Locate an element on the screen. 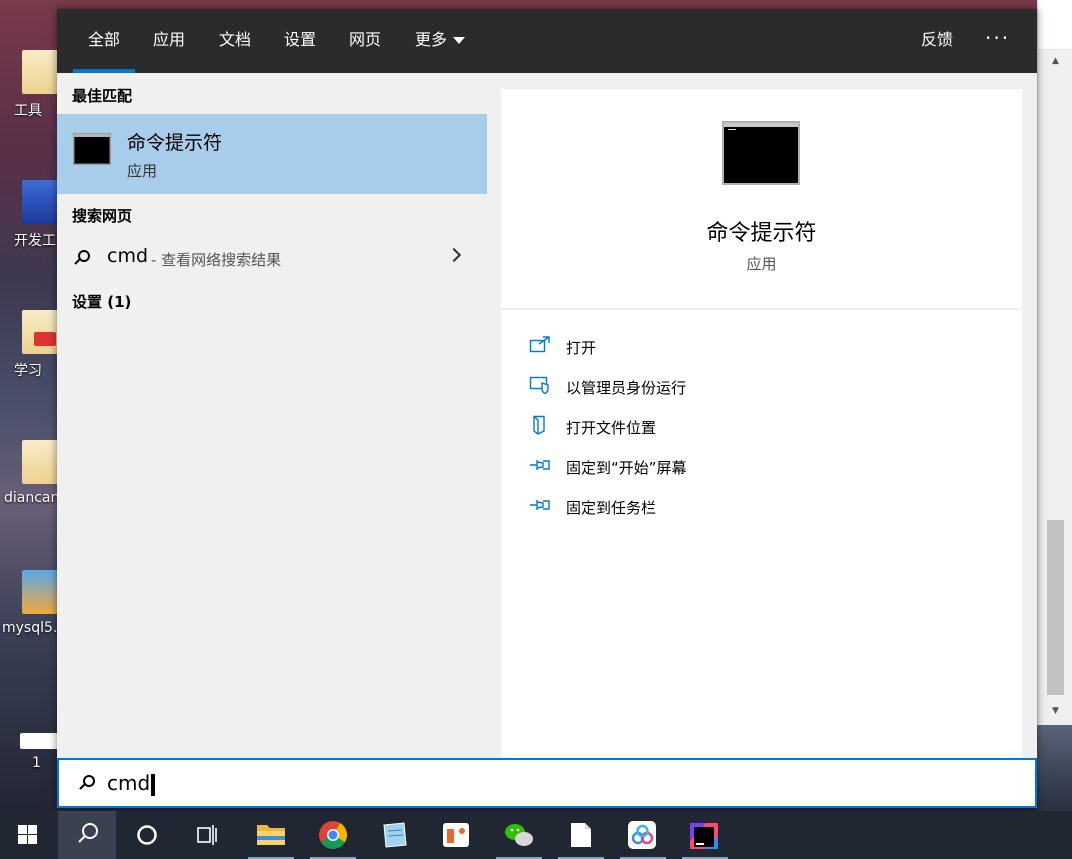  file-explorer-button is located at coordinates (271, 835).